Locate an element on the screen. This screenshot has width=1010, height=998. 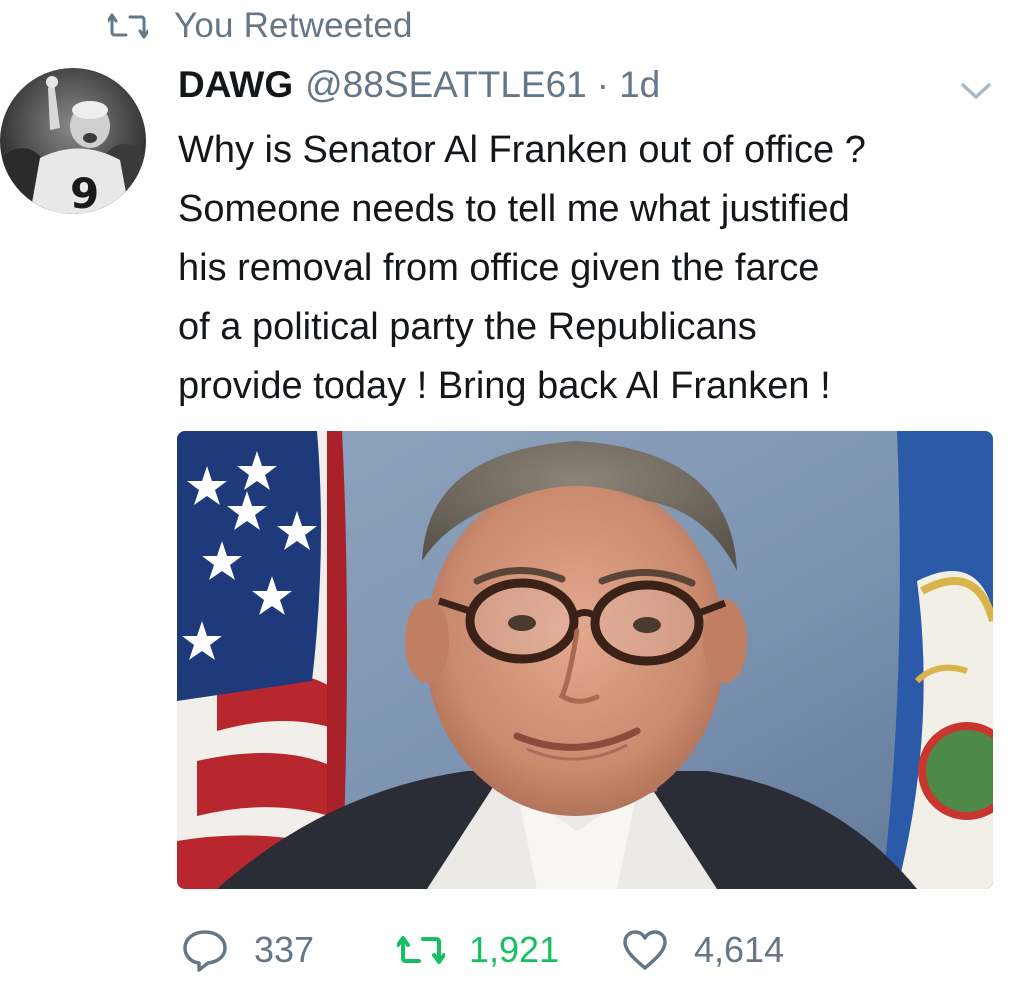
tweet-actions: 337 1,921 4,614 is located at coordinates (532, 950).